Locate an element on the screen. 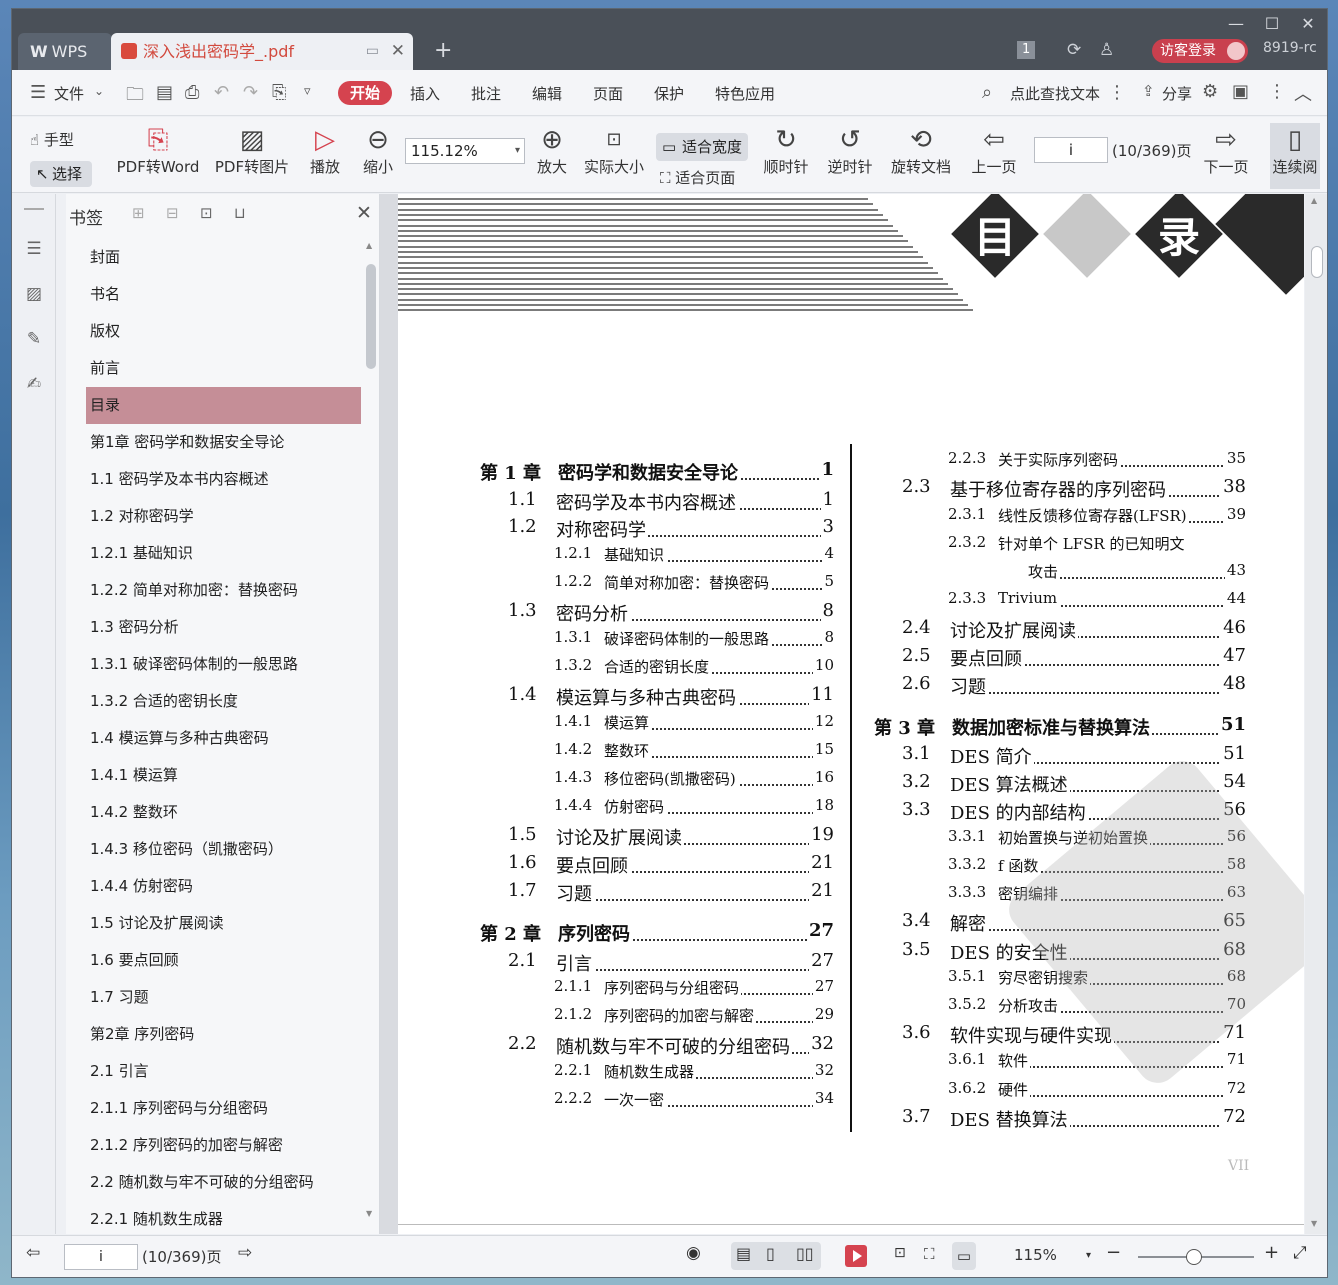 This screenshot has width=1338, height=1285. shirt-skin-icon: ♙ is located at coordinates (1106, 50).